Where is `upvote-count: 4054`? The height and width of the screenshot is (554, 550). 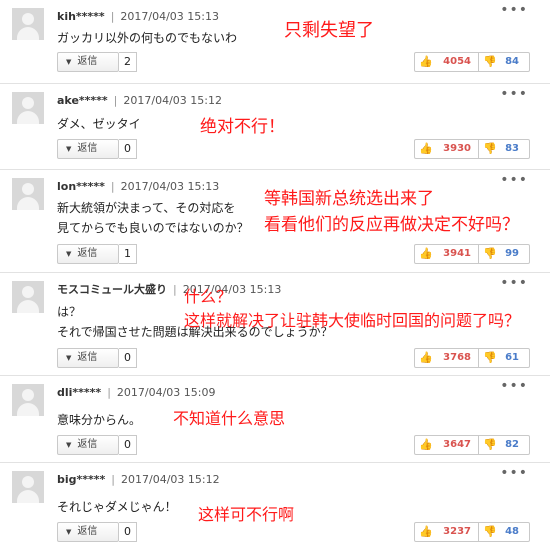 upvote-count: 4054 is located at coordinates (457, 61).